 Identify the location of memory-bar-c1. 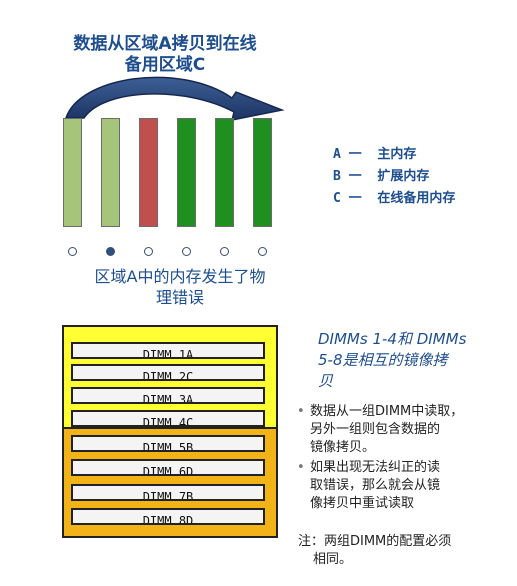
(186, 172).